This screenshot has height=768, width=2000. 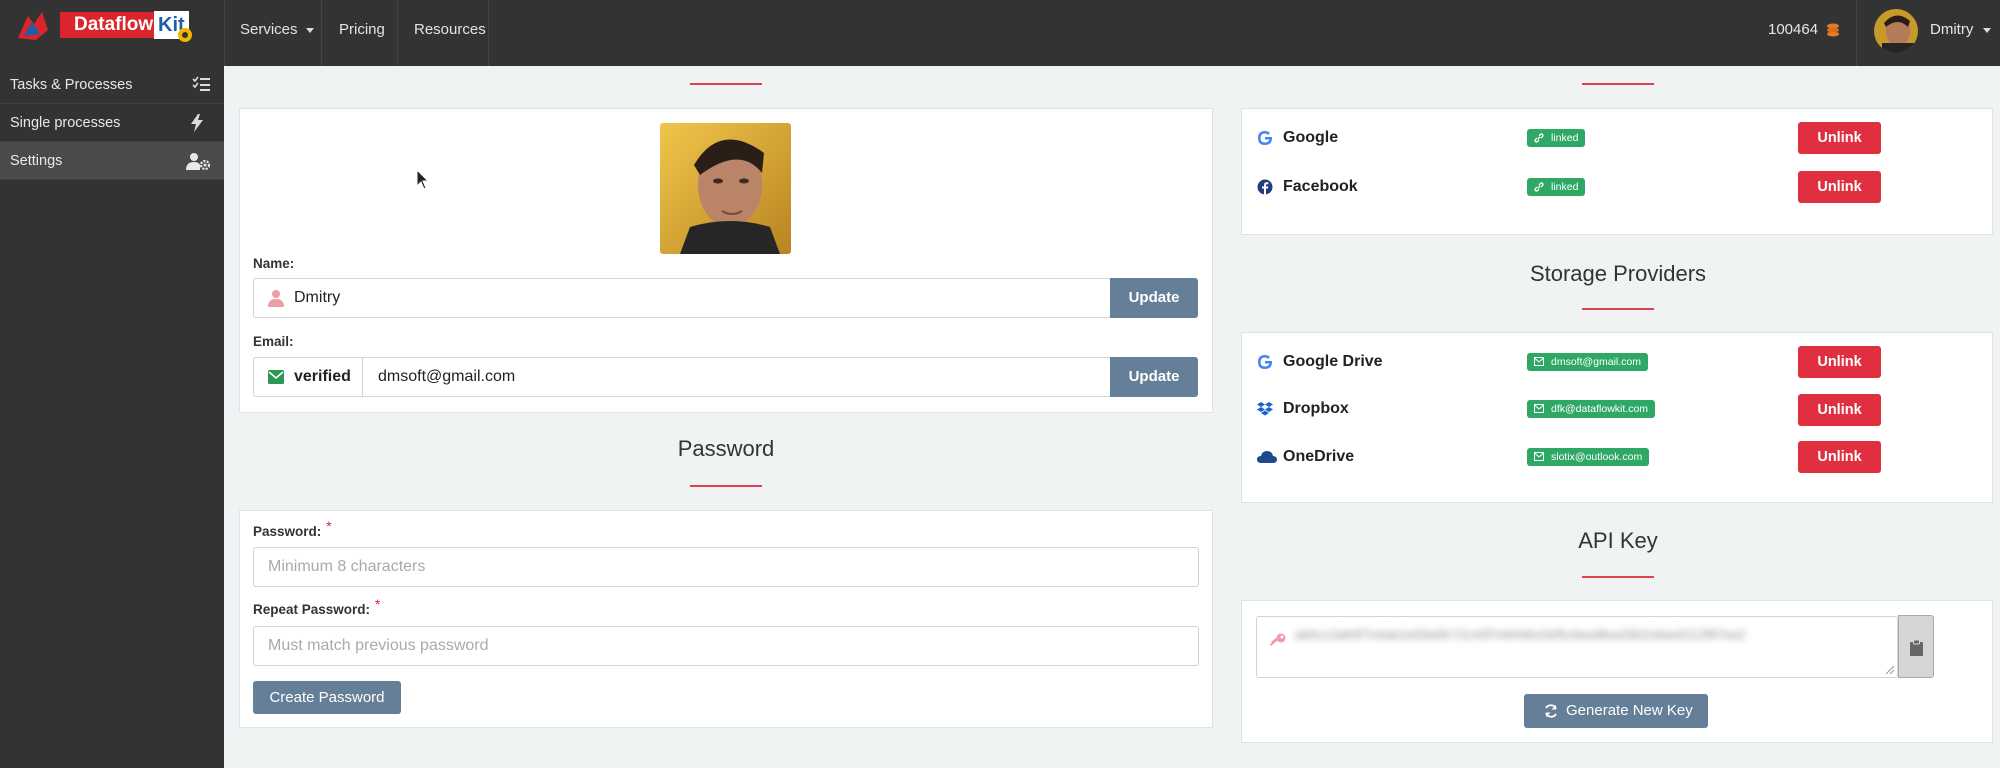 I want to click on nav-services: Services, so click(x=277, y=33).